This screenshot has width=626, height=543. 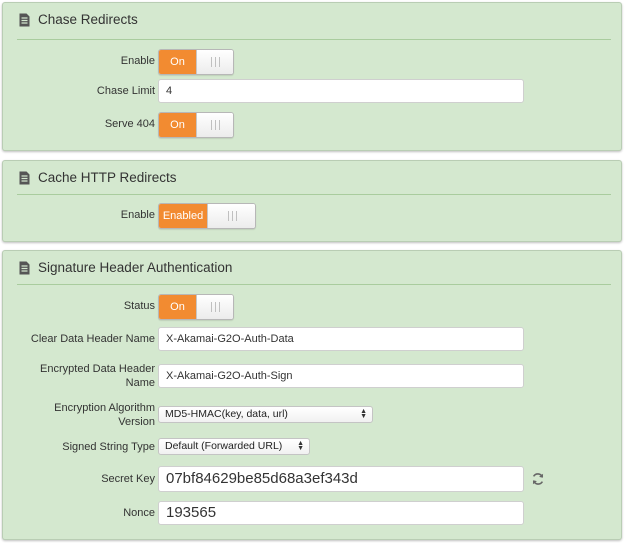 I want to click on secret-key-input: 07bf84629be85d68a3ef343d, so click(x=341, y=479).